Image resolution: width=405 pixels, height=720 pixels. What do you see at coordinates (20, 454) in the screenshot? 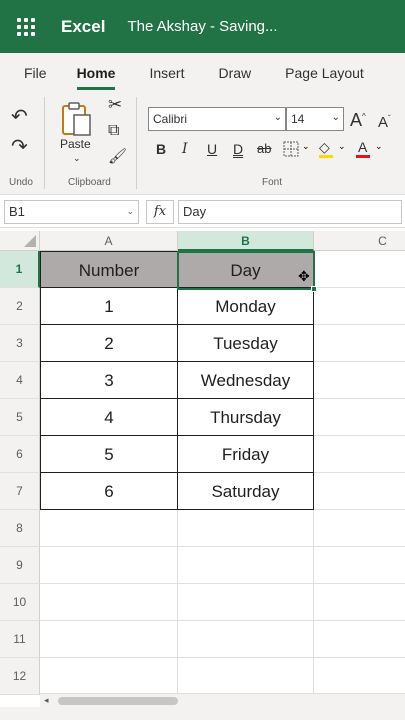
I see `row-header-6: 6` at bounding box center [20, 454].